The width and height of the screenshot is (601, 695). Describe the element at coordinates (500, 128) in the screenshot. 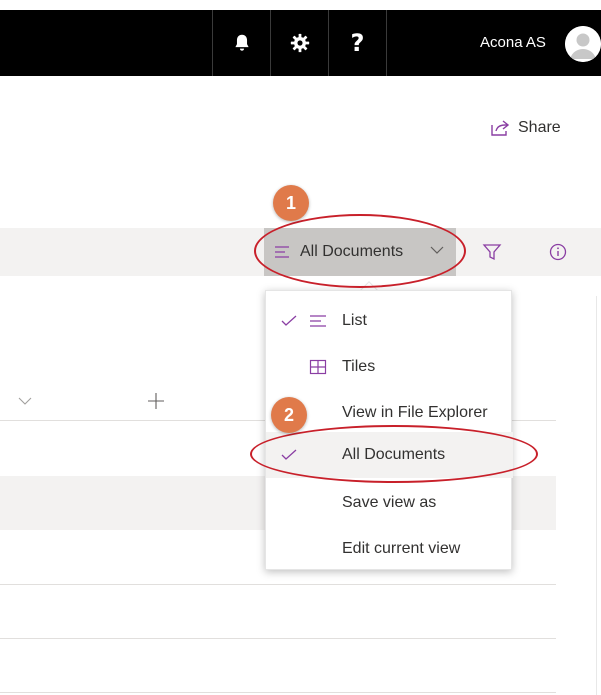

I see `share-icon` at that location.